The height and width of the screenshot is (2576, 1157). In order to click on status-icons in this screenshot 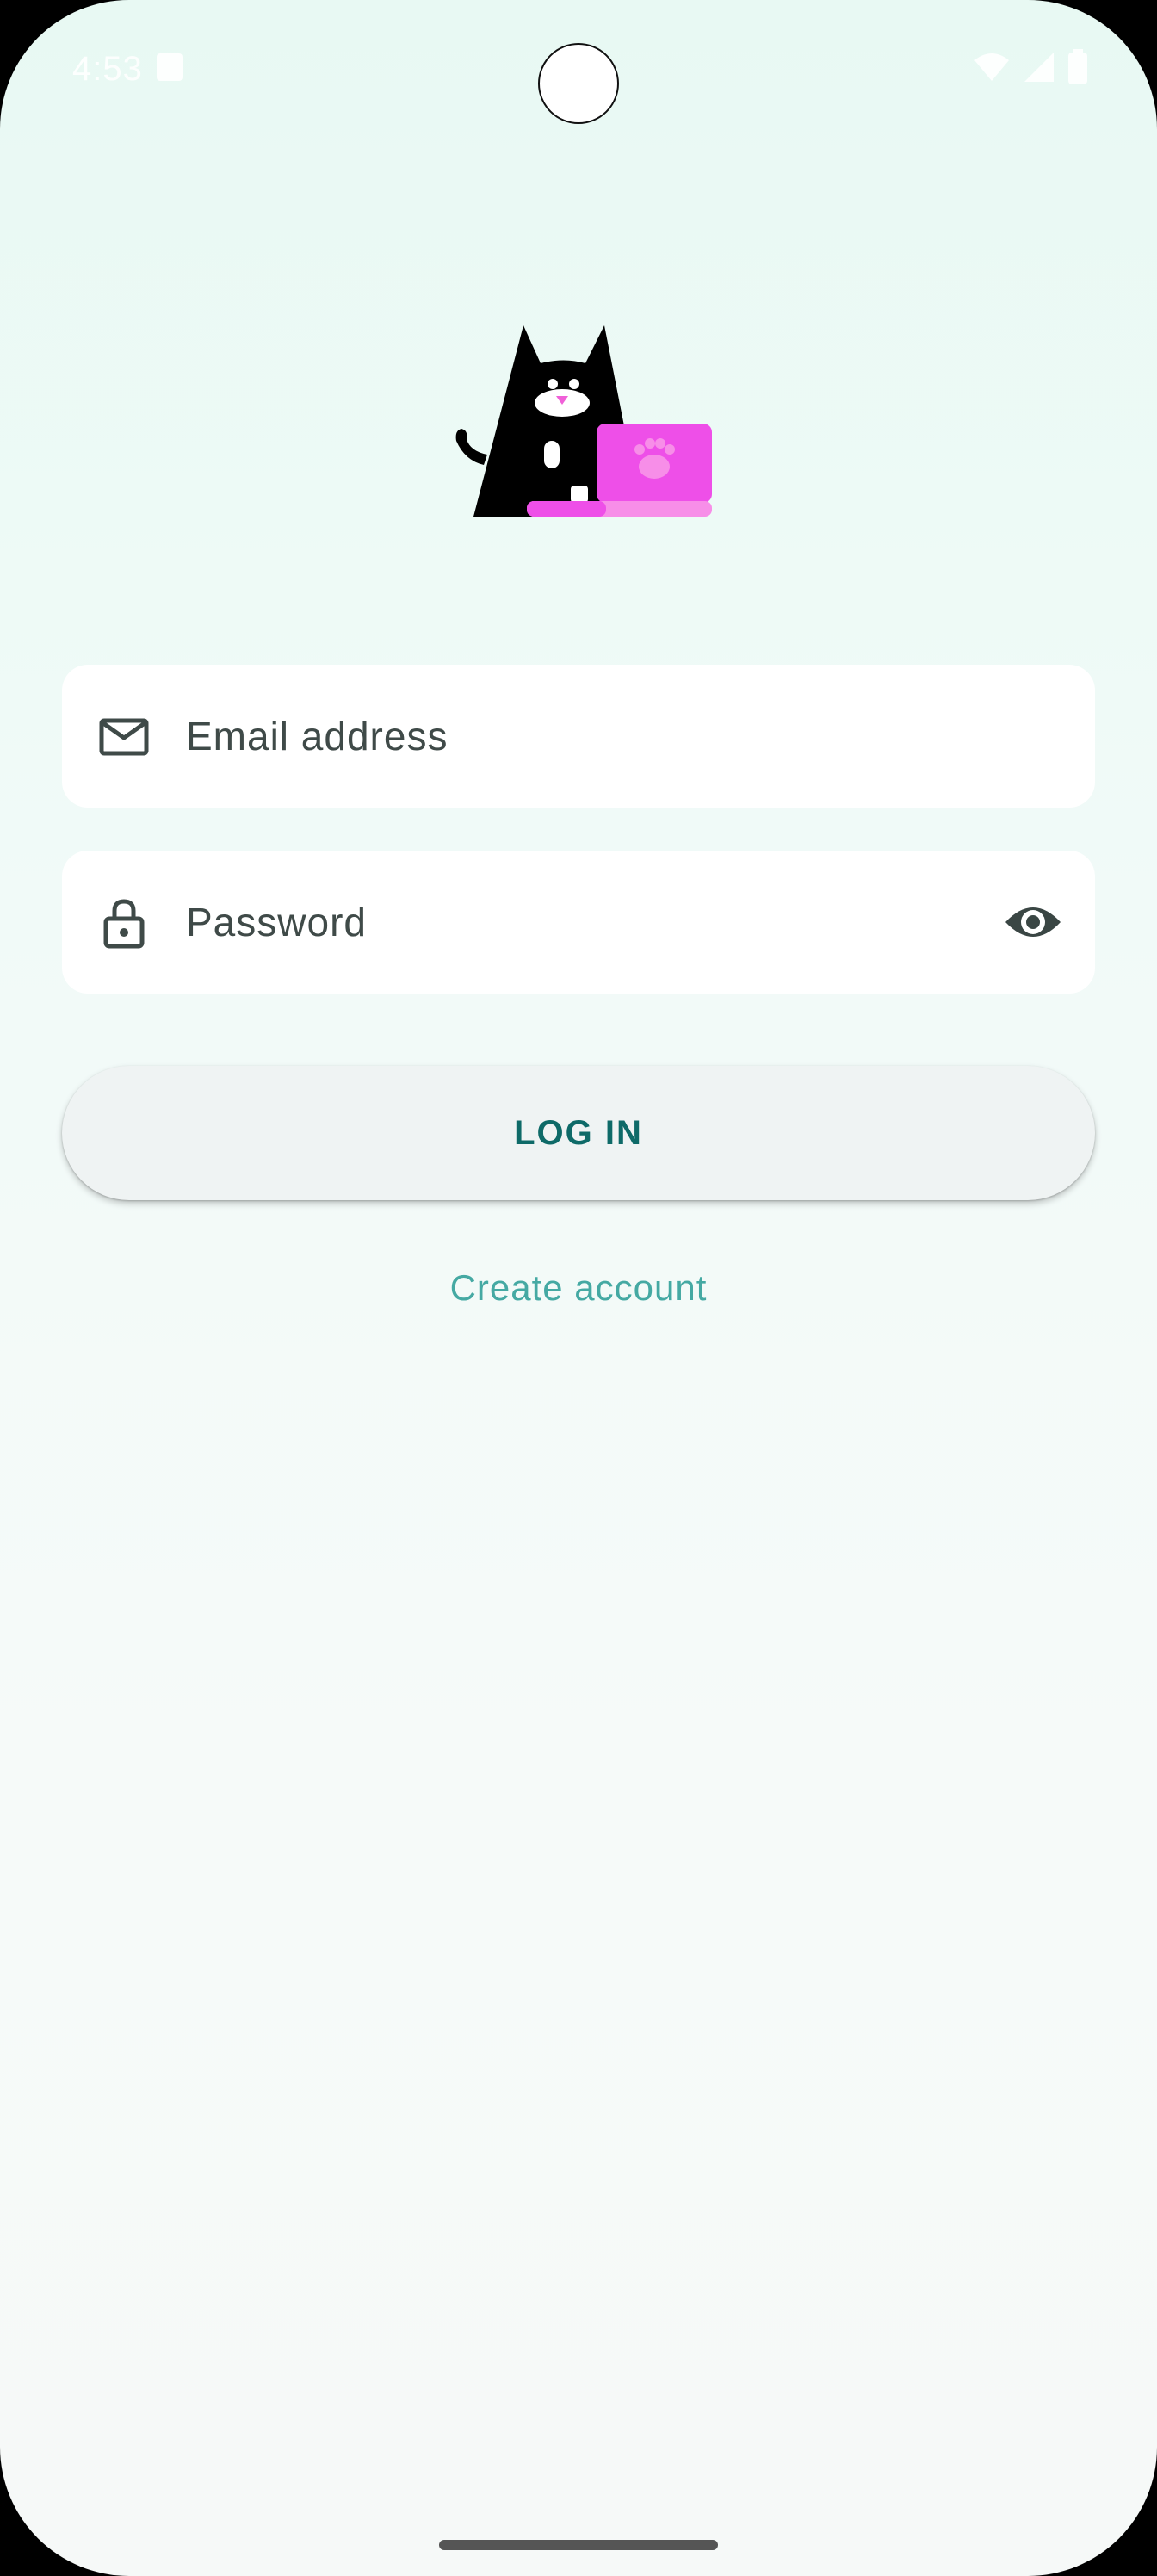, I will do `click(1030, 66)`.